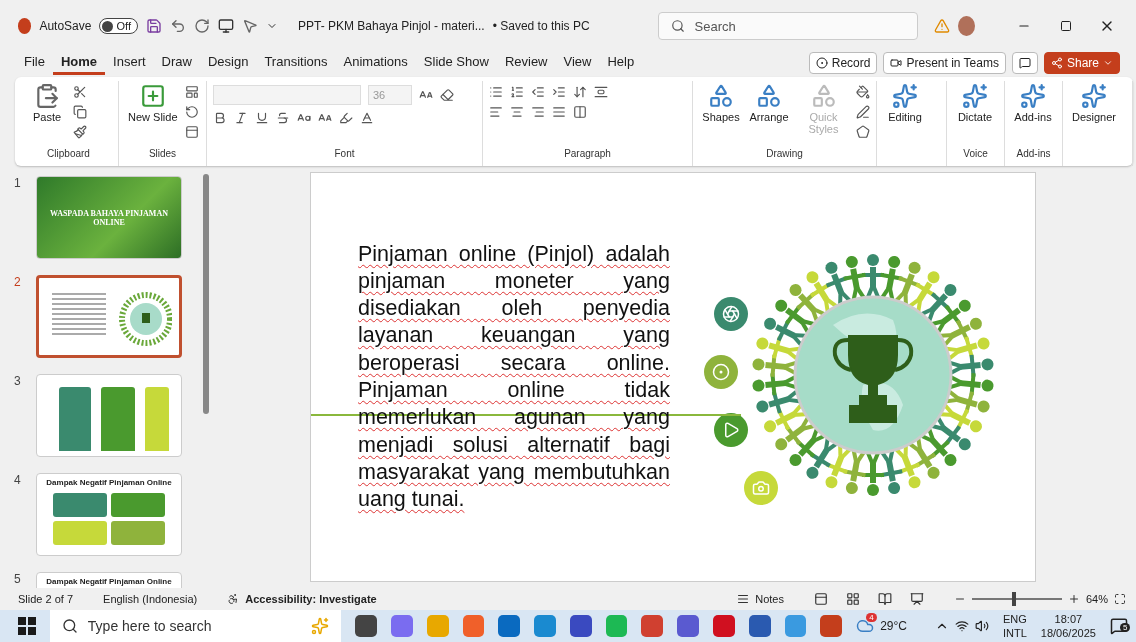  Describe the element at coordinates (375, 63) in the screenshot. I see `menu-tab: Animations` at that location.